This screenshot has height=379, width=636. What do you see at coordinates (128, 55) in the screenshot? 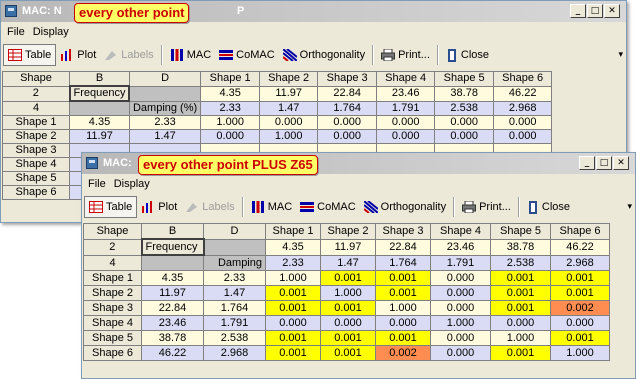
I see `labels-button: Labels` at bounding box center [128, 55].